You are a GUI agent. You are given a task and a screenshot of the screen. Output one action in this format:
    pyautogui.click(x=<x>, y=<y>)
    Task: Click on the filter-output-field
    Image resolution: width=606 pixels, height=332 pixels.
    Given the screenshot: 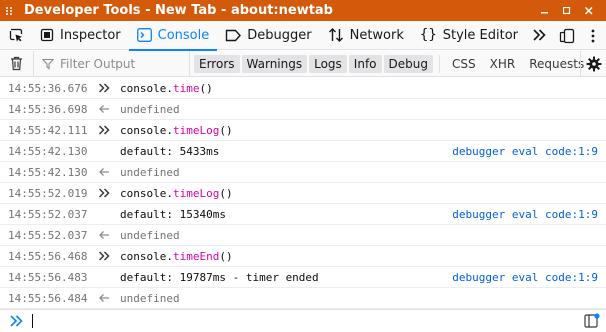 What is the action you would take?
    pyautogui.click(x=112, y=63)
    